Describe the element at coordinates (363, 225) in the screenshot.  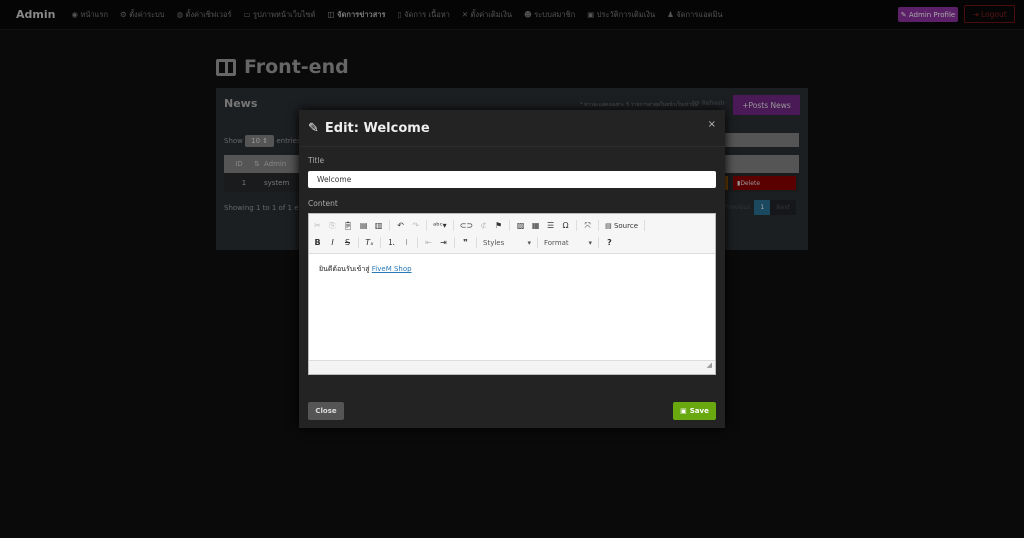
I see `paste-text-icon: ▤` at that location.